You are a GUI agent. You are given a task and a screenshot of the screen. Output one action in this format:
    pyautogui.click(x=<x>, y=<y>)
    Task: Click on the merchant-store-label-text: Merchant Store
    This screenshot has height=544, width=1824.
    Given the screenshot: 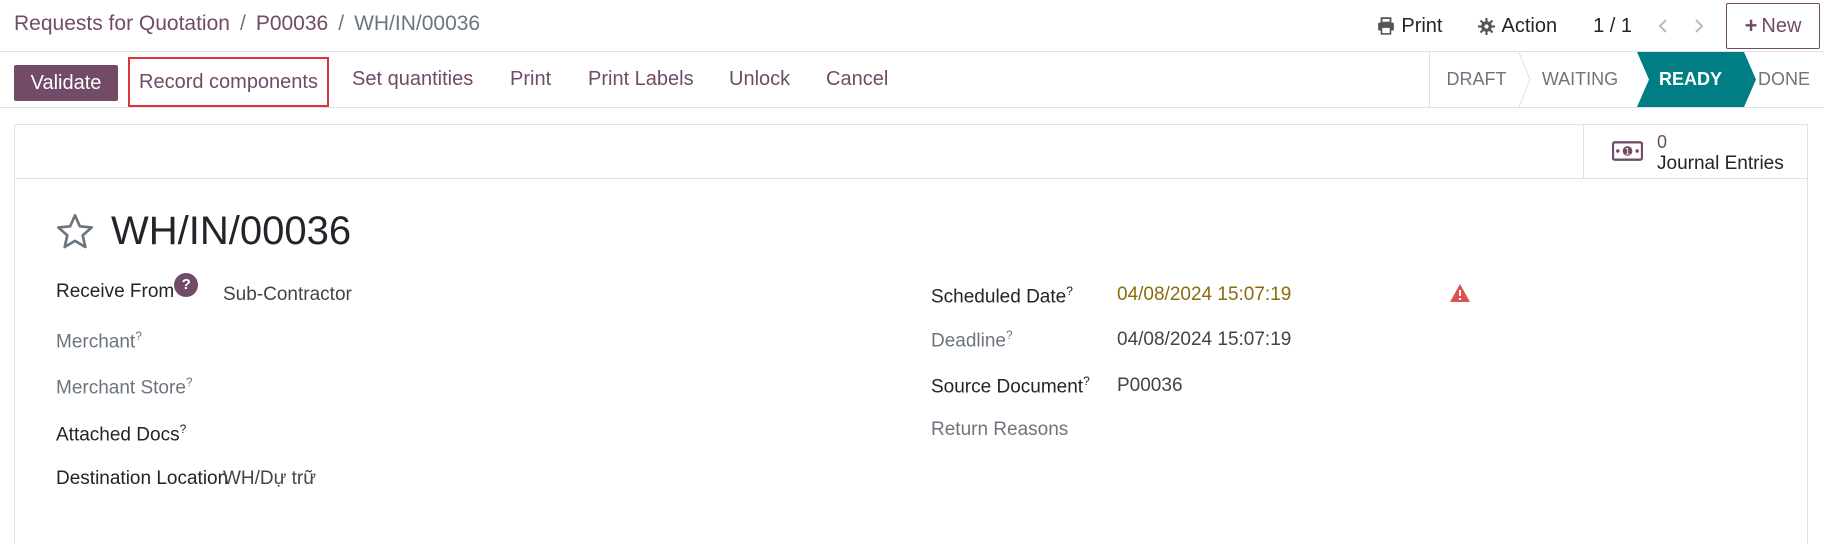 What is the action you would take?
    pyautogui.click(x=121, y=388)
    